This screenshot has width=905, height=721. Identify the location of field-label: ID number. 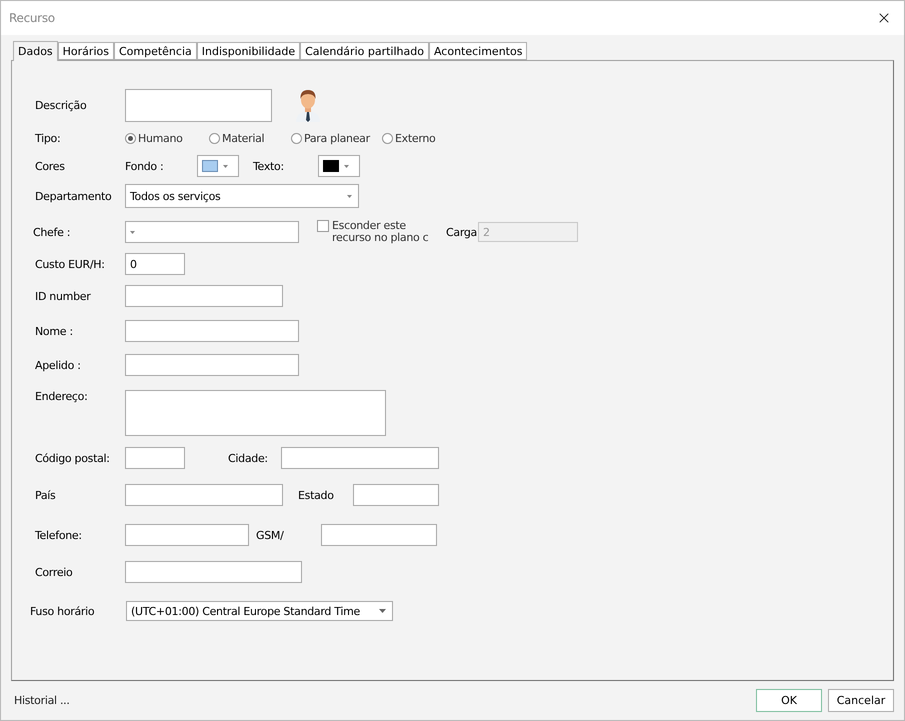
(63, 296).